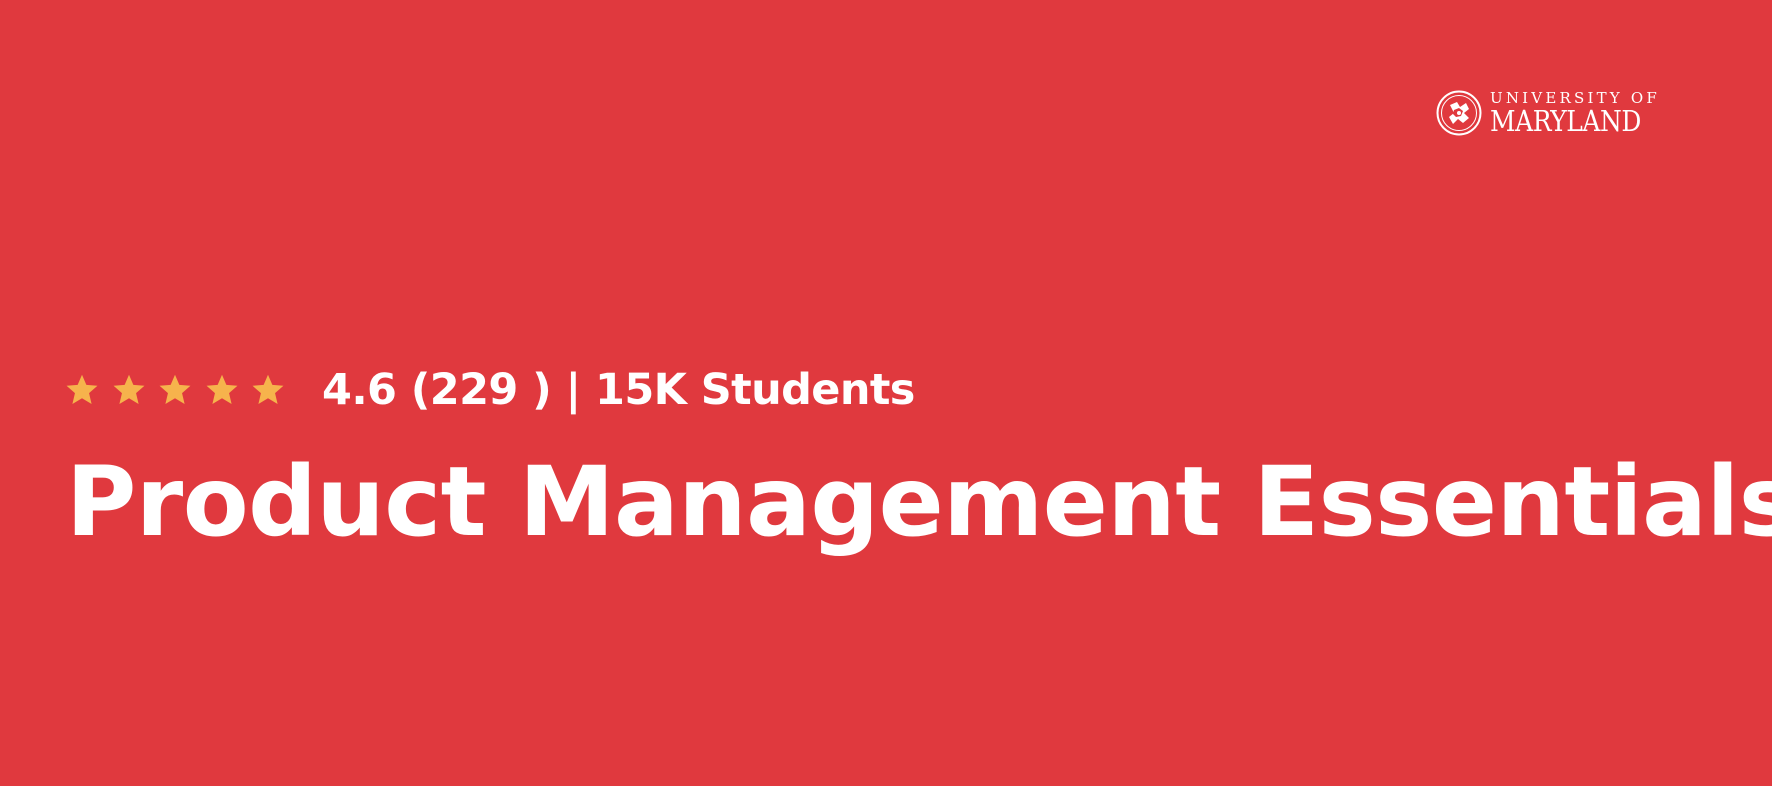 The height and width of the screenshot is (786, 1772). What do you see at coordinates (1565, 120) in the screenshot?
I see `logo-line-maryland: MARYLAND` at bounding box center [1565, 120].